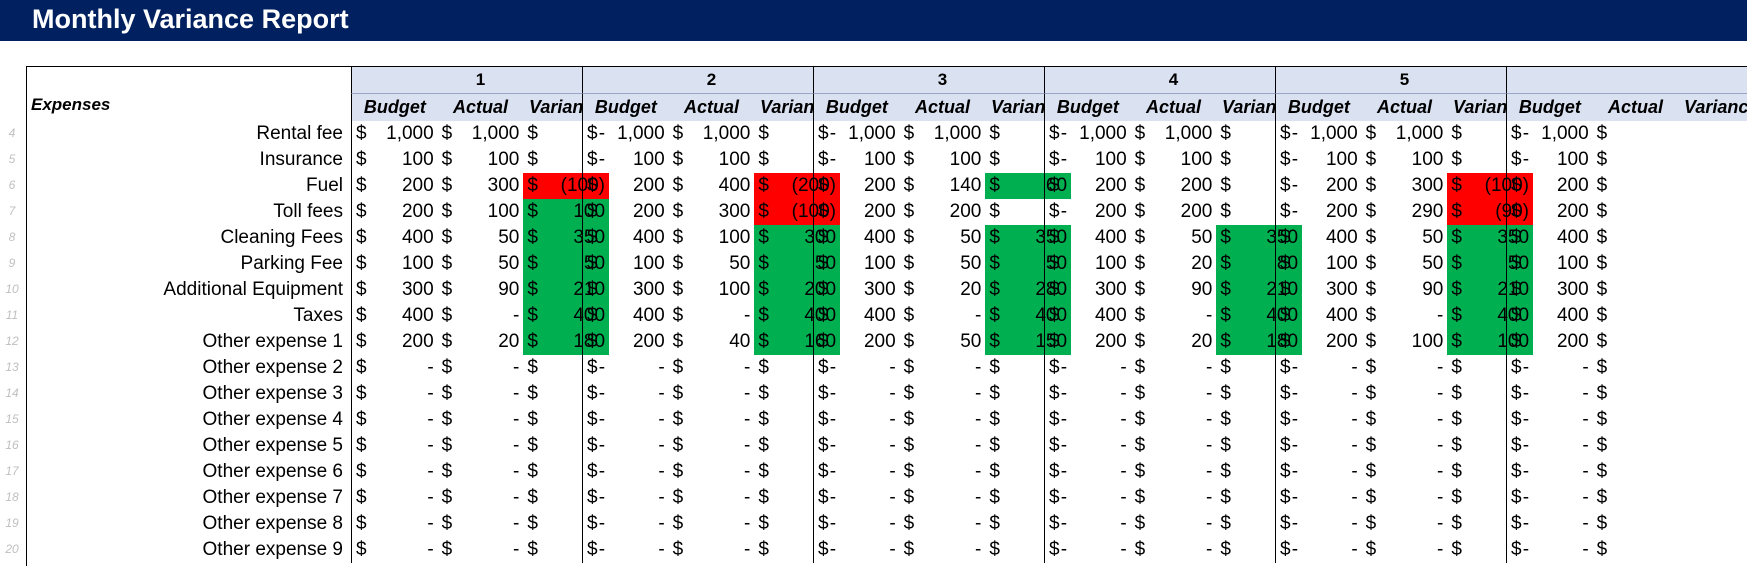  What do you see at coordinates (1405, 186) in the screenshot?
I see `actual-cell: $300` at bounding box center [1405, 186].